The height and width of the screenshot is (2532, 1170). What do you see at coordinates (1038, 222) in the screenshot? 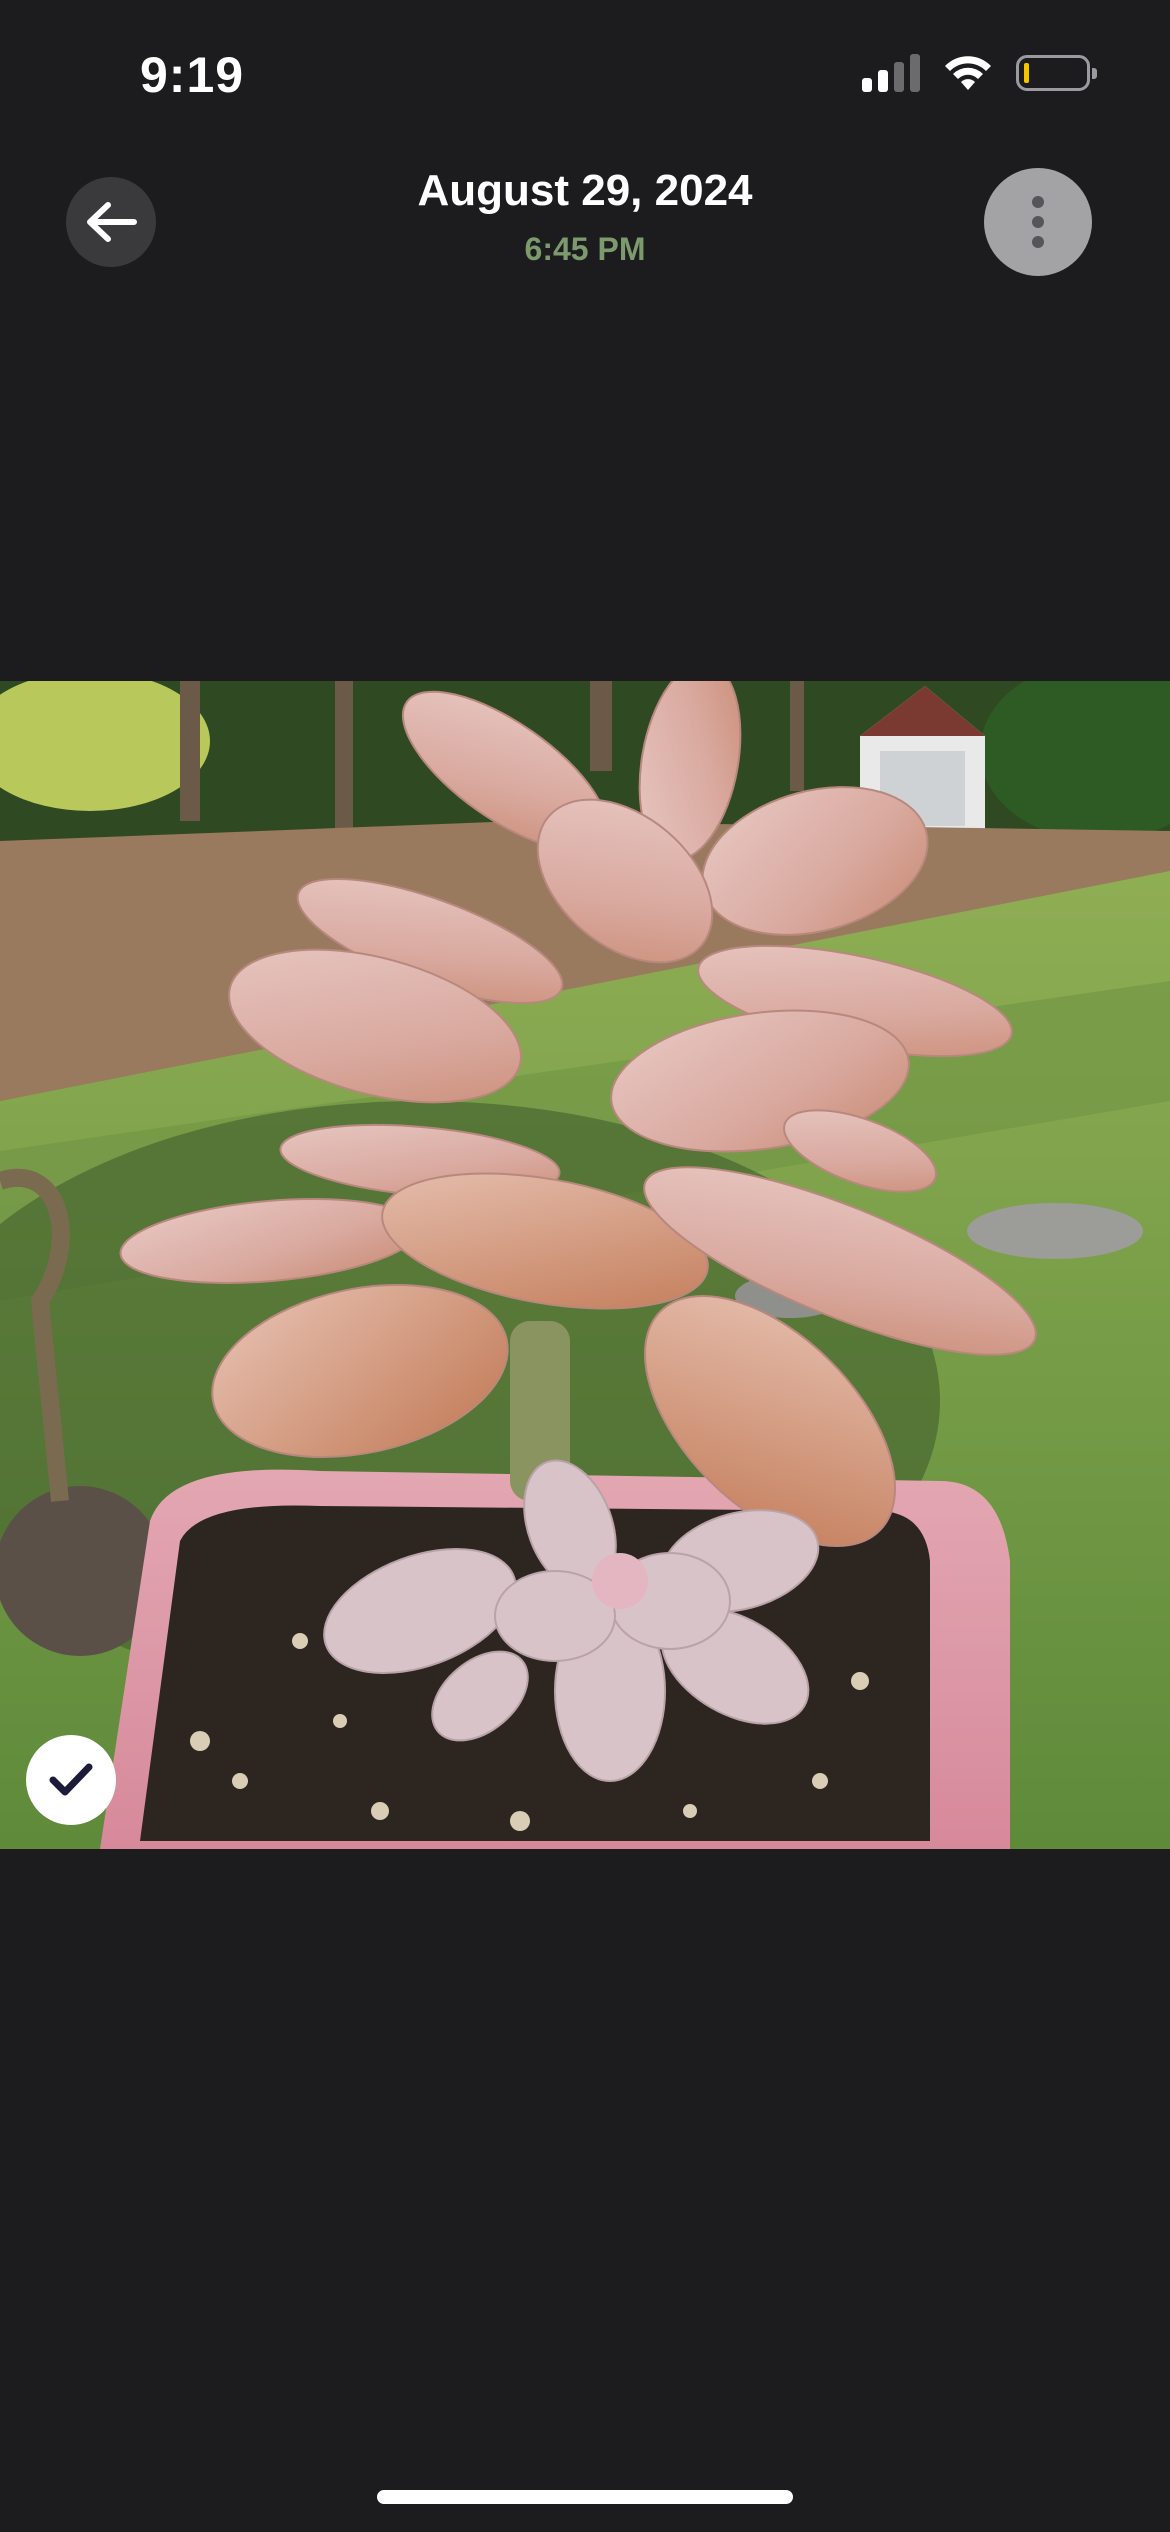
I see `more-options-button` at bounding box center [1038, 222].